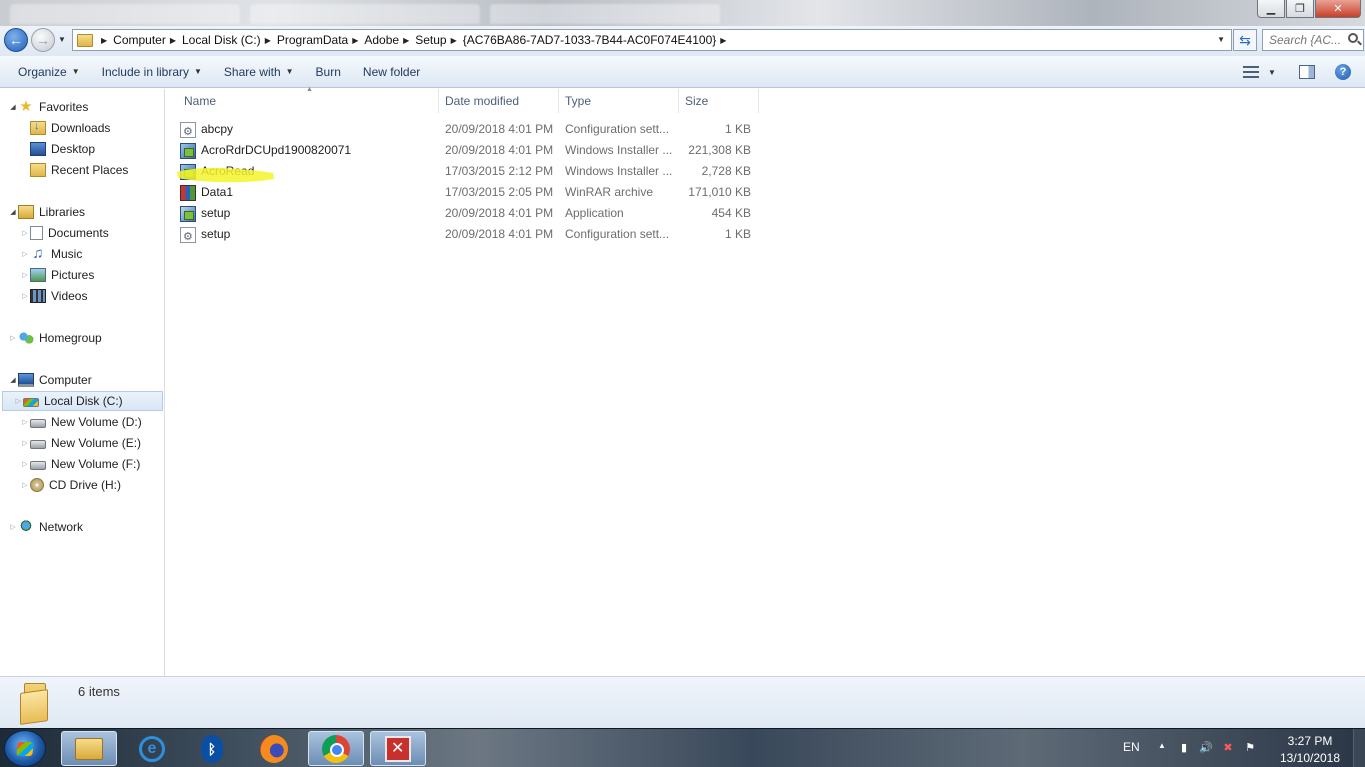 The image size is (1365, 767). What do you see at coordinates (62, 39) in the screenshot?
I see `recent-pages-dropdown-icon: ▼` at bounding box center [62, 39].